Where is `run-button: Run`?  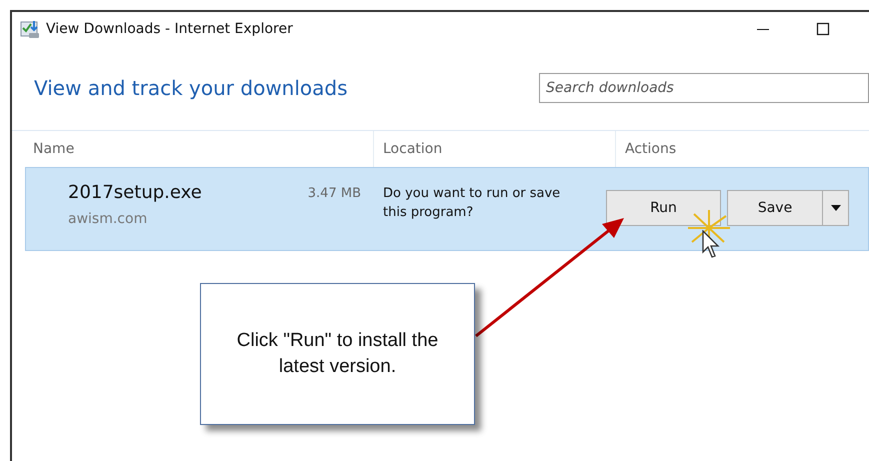 run-button: Run is located at coordinates (663, 208).